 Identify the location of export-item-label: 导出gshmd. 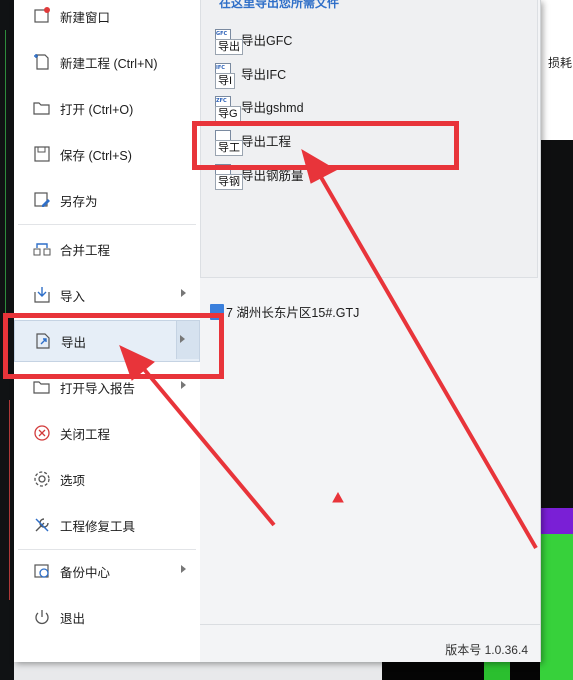
(272, 107).